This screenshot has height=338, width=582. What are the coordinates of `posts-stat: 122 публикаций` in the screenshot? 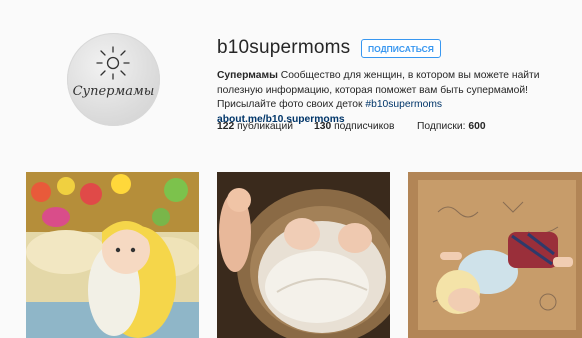 It's located at (255, 126).